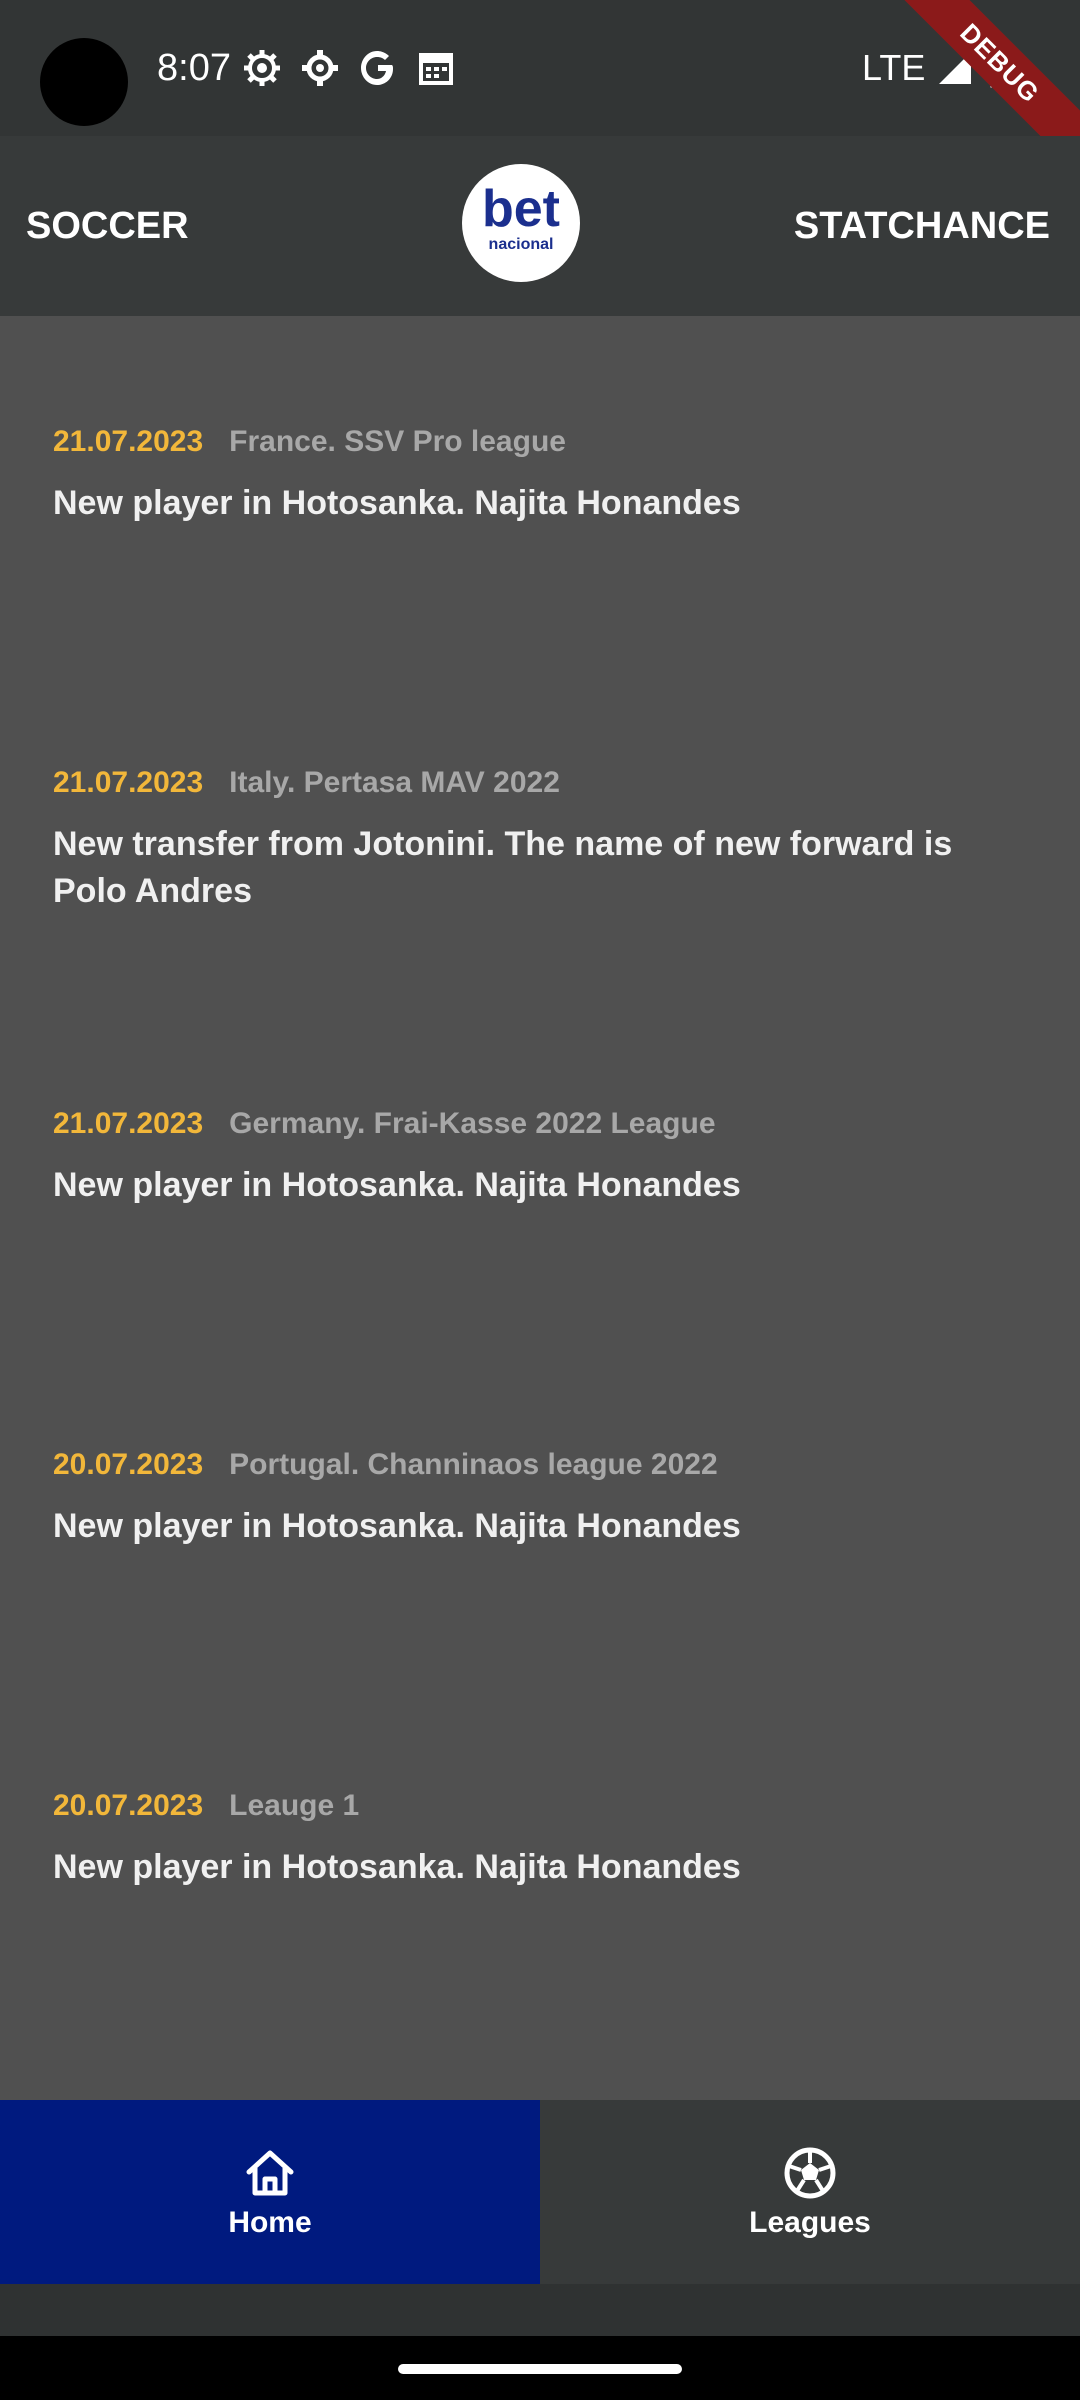 The height and width of the screenshot is (2400, 1080). What do you see at coordinates (294, 1805) in the screenshot?
I see `news-league: Leauge 1` at bounding box center [294, 1805].